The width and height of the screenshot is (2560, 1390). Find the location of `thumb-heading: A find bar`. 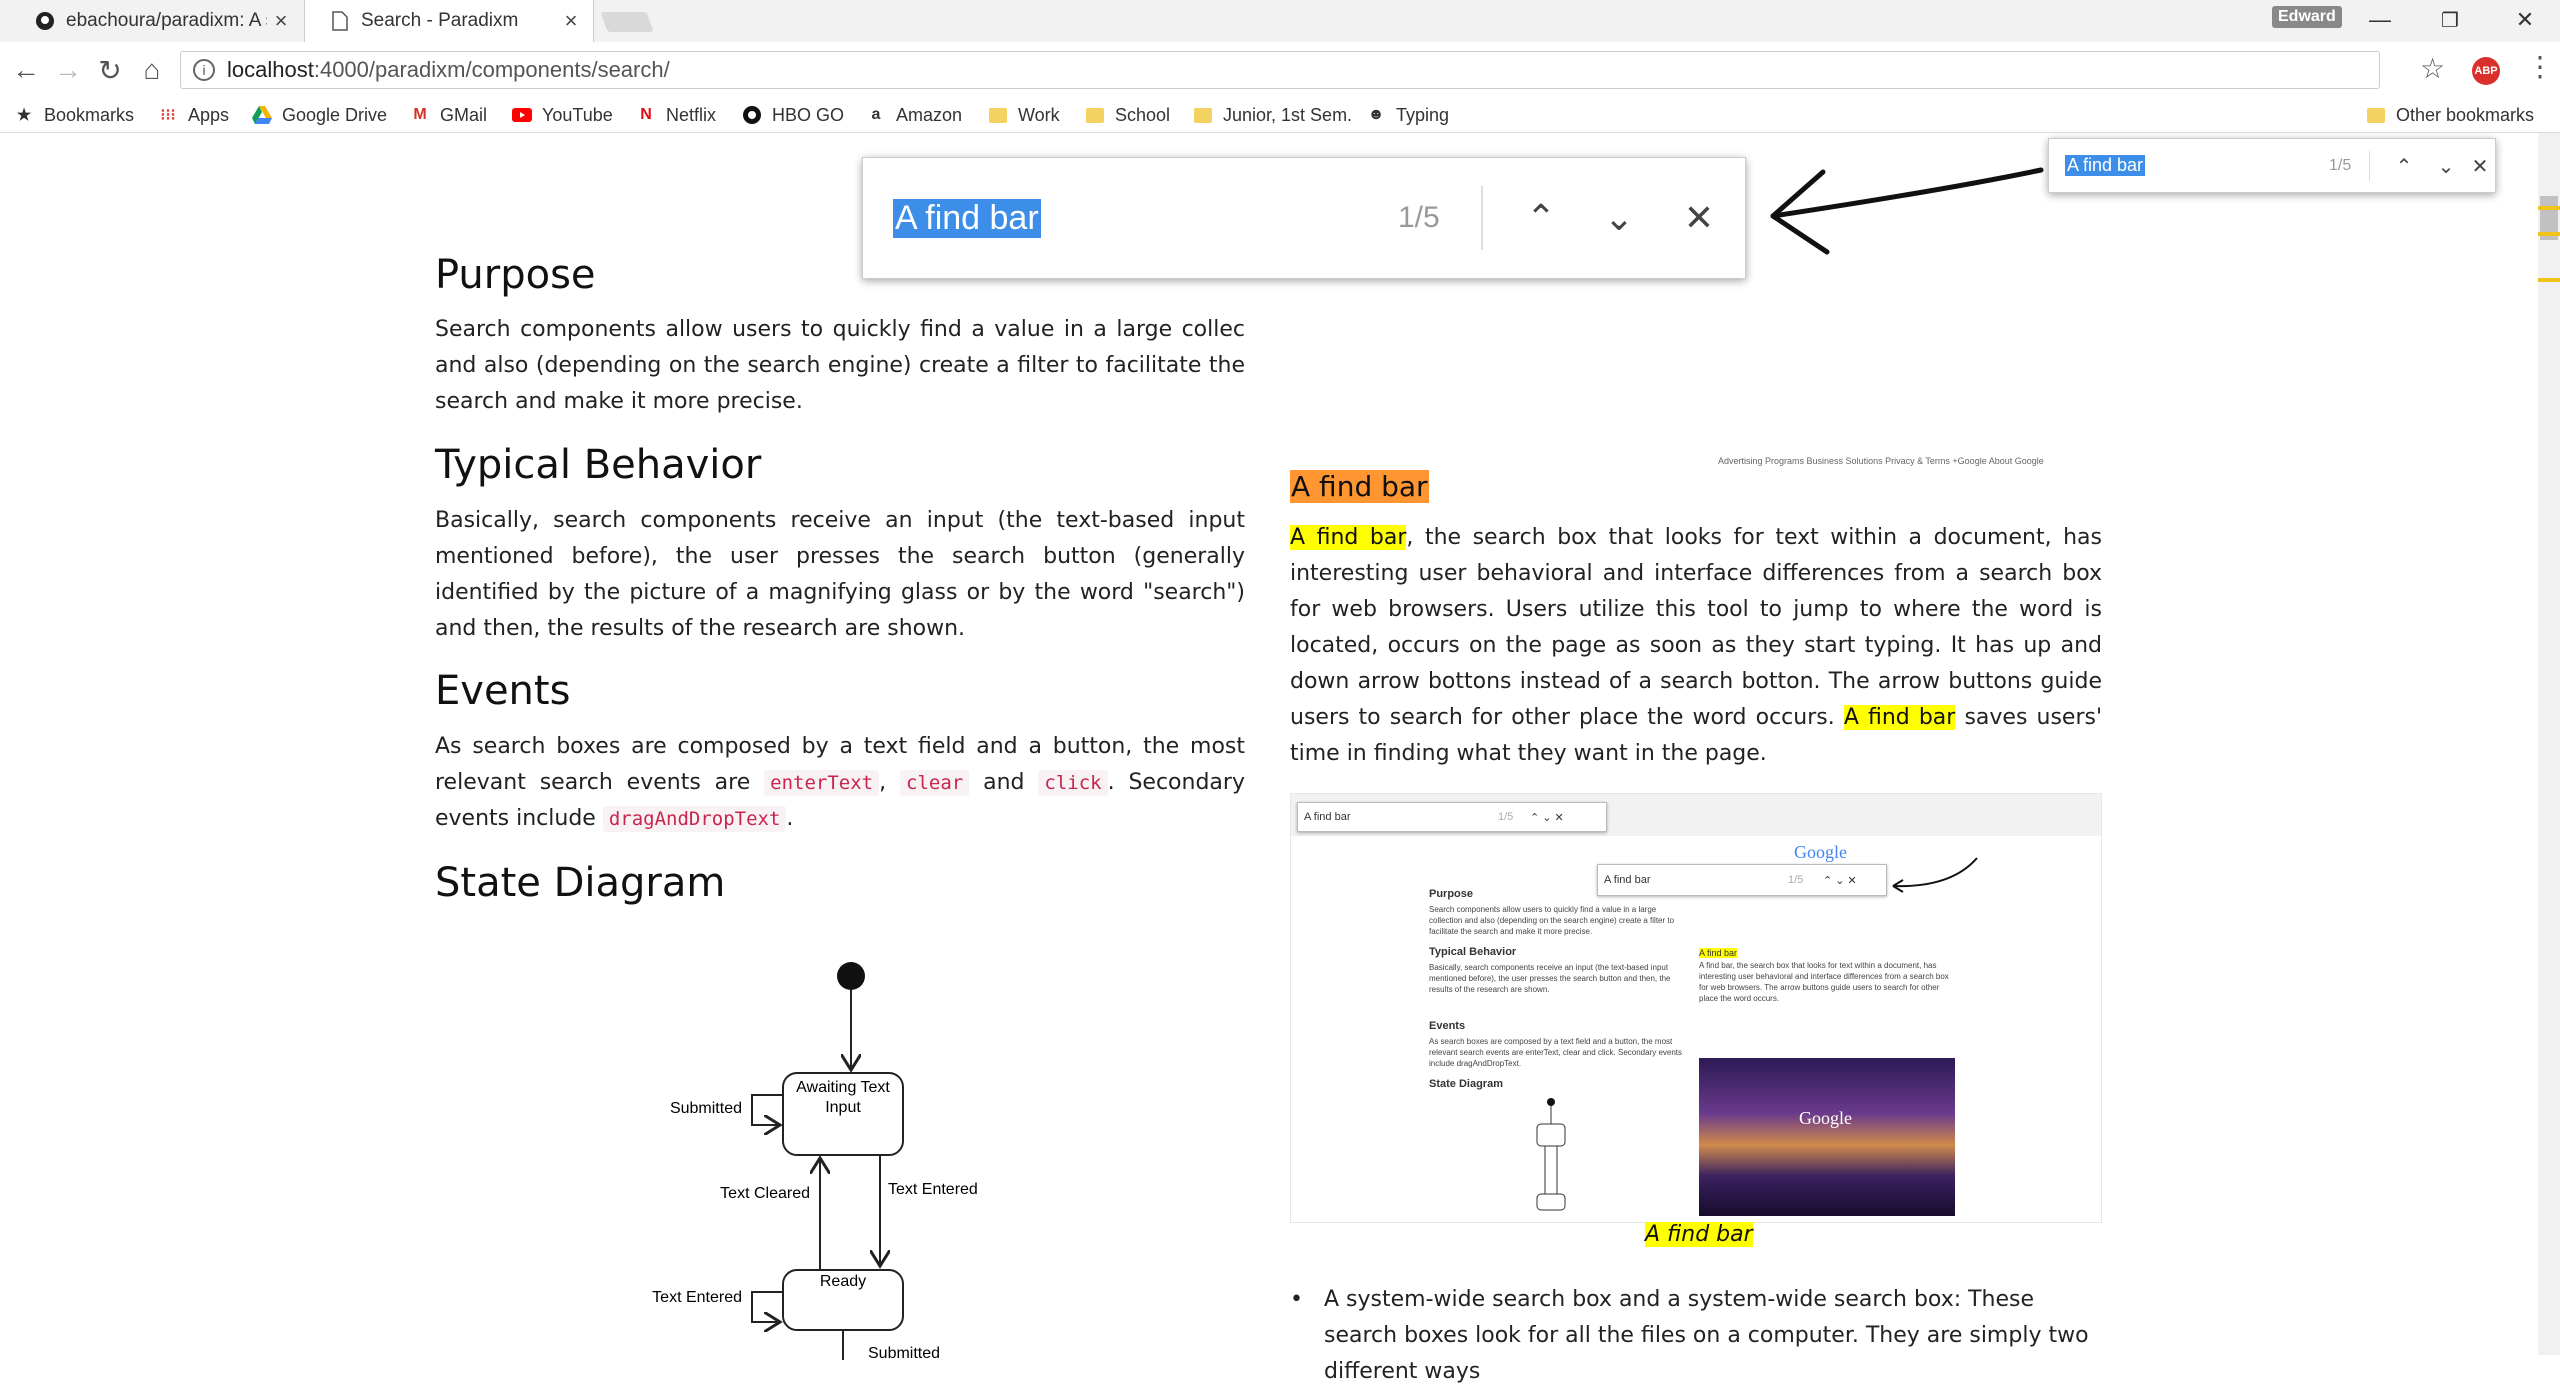

thumb-heading: A find bar is located at coordinates (1718, 953).